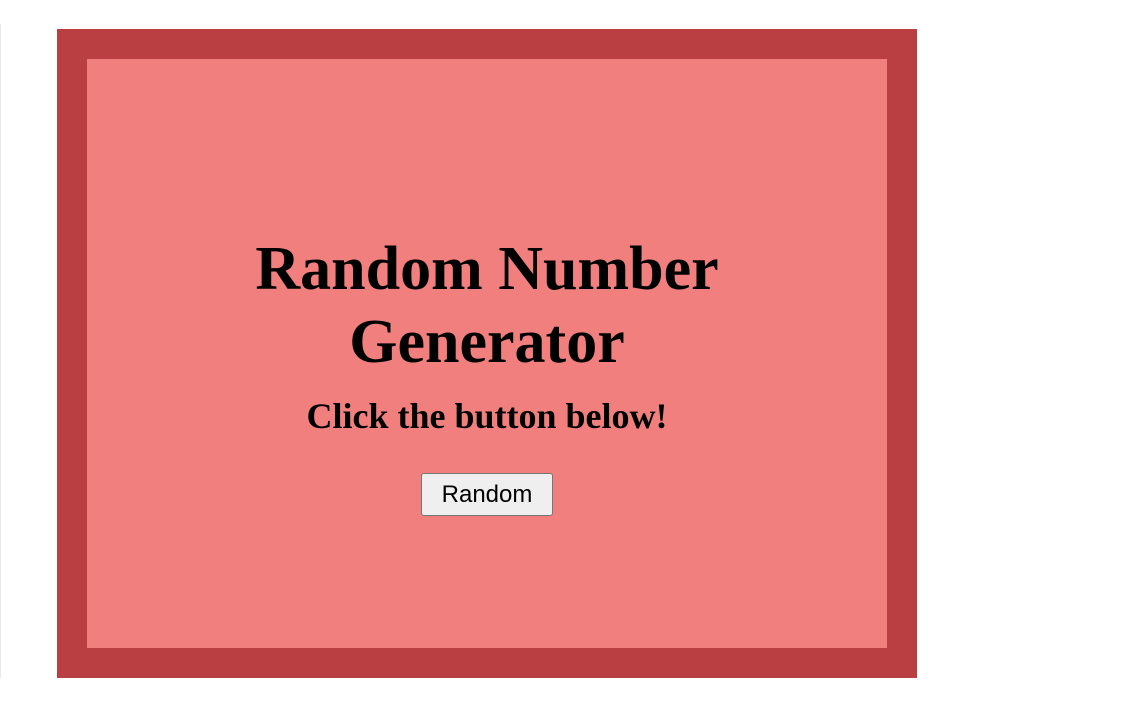 This screenshot has height=718, width=1122. Describe the element at coordinates (487, 269) in the screenshot. I see `page-title-line-1: Random Number` at that location.